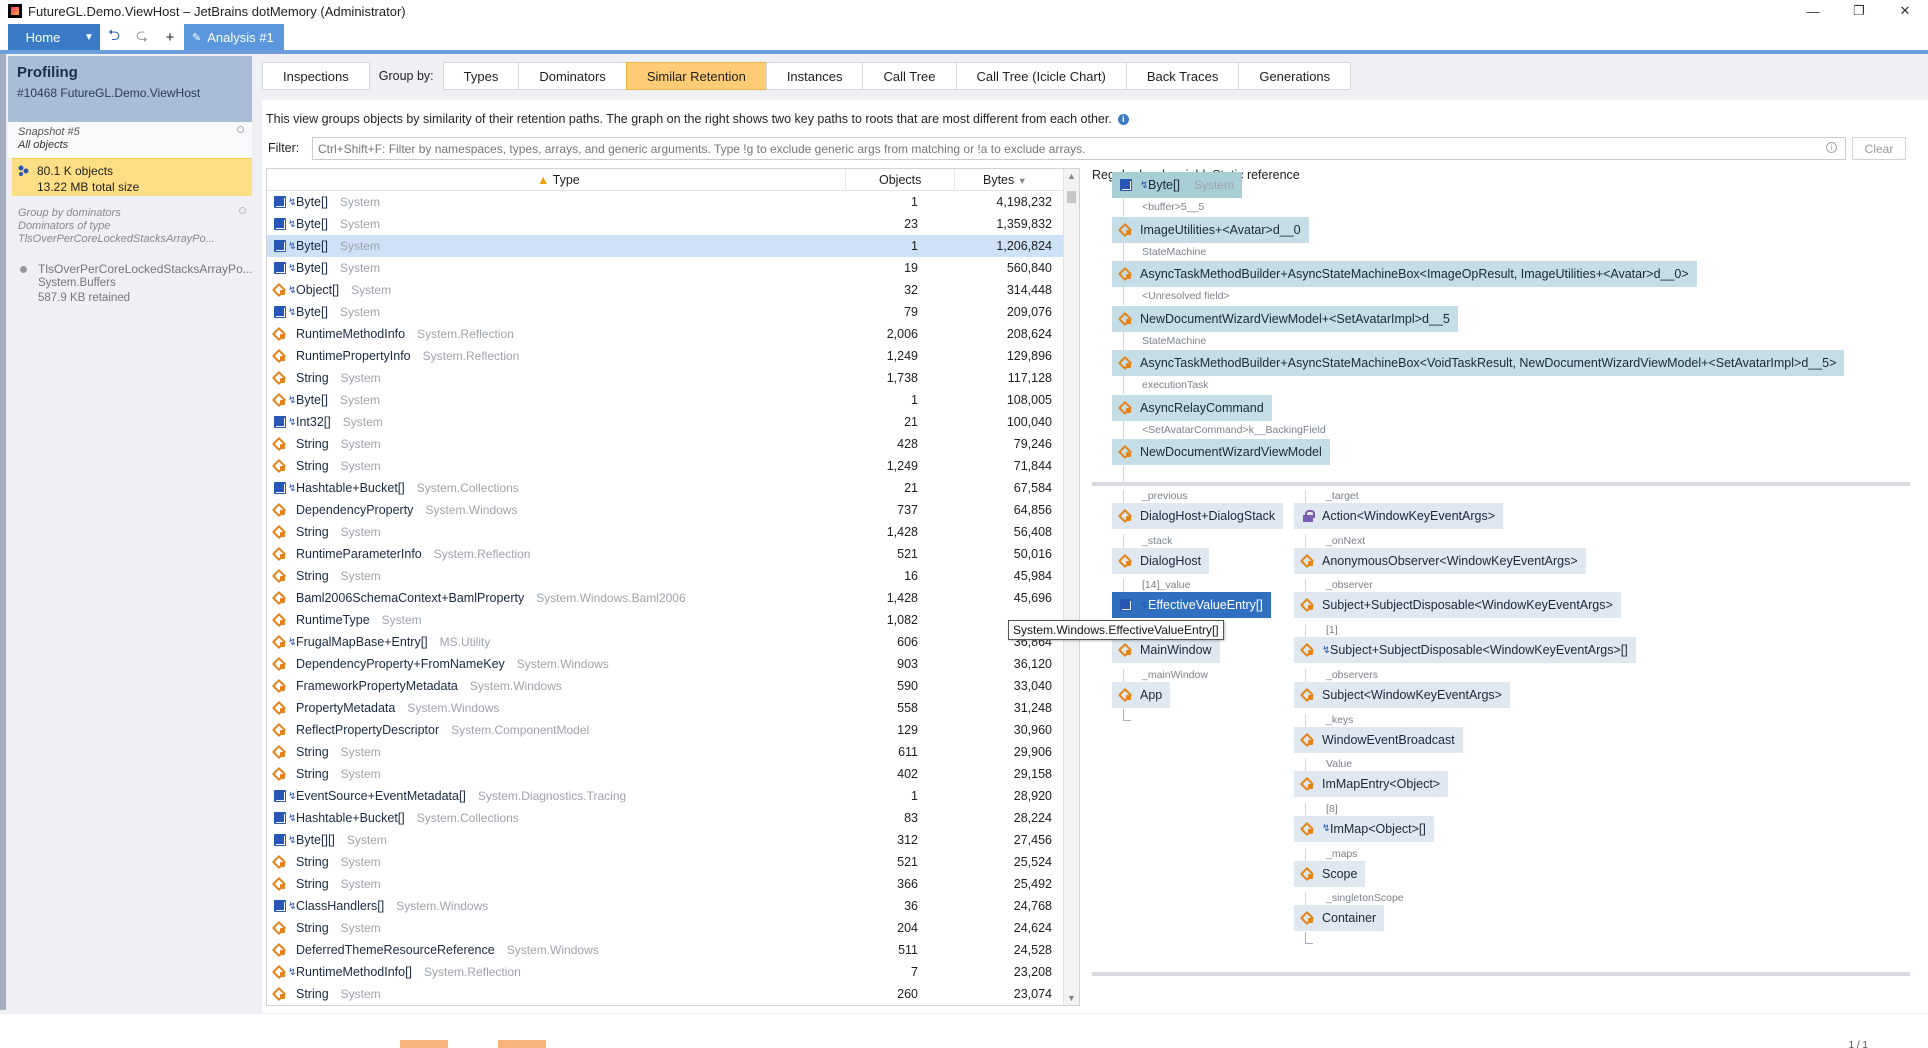  What do you see at coordinates (1859, 11) in the screenshot?
I see `maximize-button: ❐` at bounding box center [1859, 11].